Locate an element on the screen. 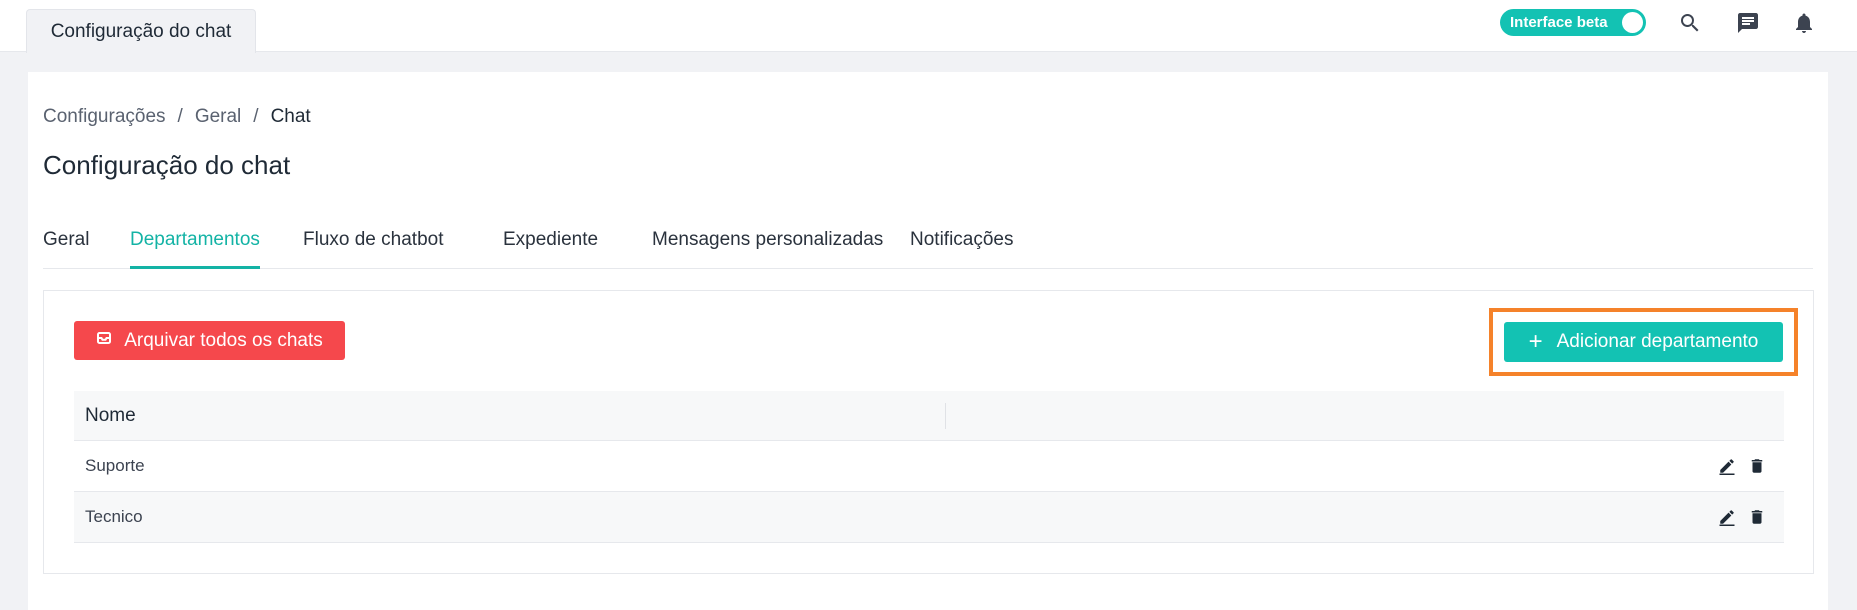 This screenshot has width=1857, height=610. page-title: Configuração do chat is located at coordinates (167, 165).